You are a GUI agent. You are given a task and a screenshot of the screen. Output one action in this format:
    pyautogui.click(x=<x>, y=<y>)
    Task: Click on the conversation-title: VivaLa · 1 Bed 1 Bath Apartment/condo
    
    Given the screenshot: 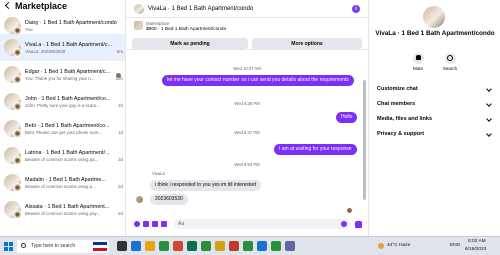 What is the action you would take?
    pyautogui.click(x=200, y=9)
    